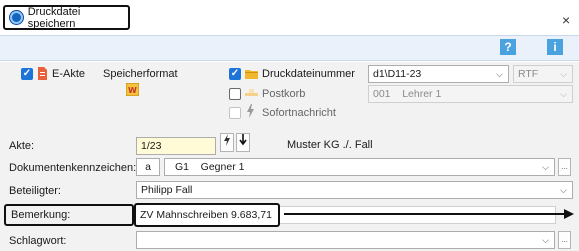  I want to click on window-title: Druckdatei speichern, so click(54, 17).